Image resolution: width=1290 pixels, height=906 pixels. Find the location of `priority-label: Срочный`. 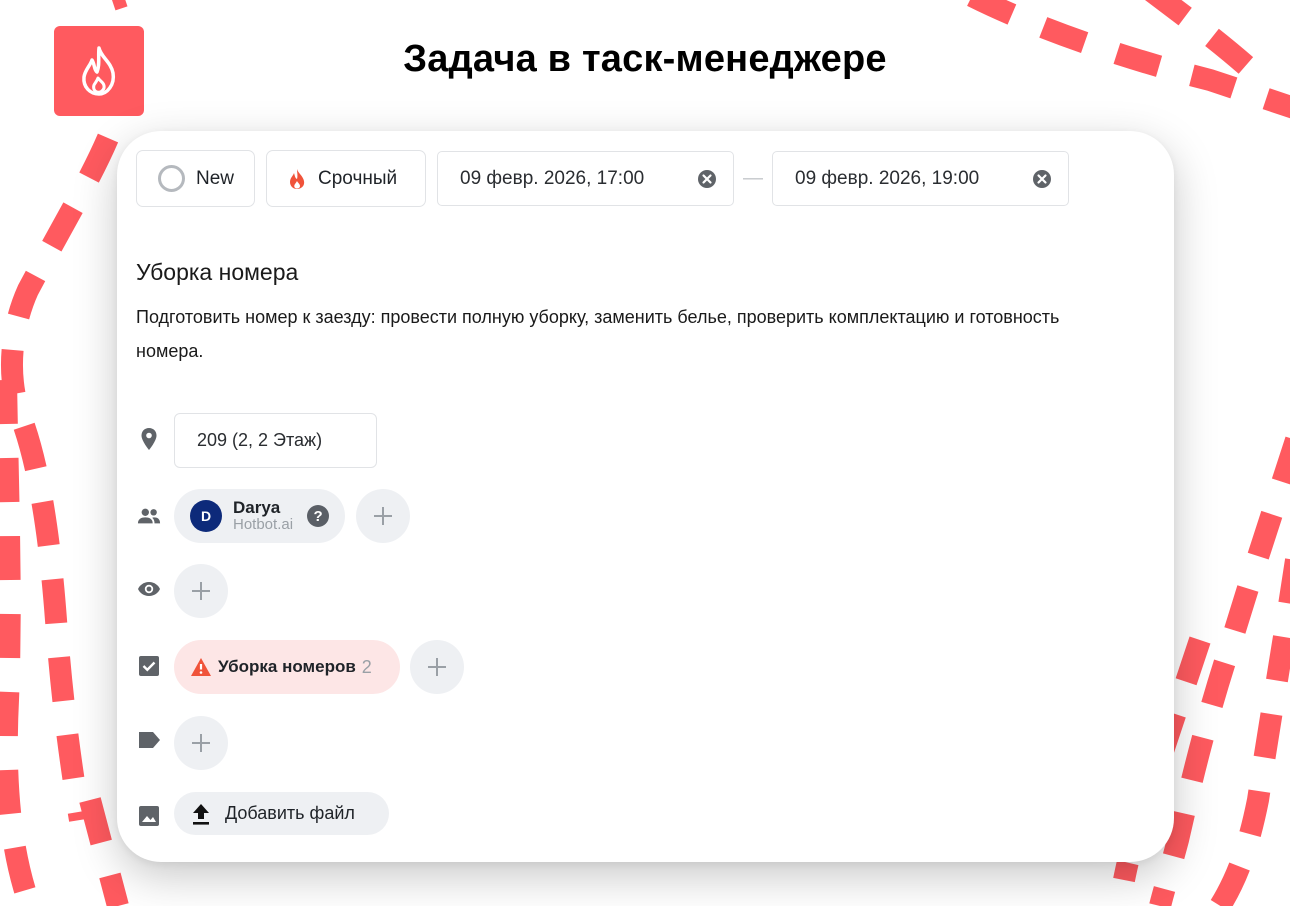

priority-label: Срочный is located at coordinates (358, 178).